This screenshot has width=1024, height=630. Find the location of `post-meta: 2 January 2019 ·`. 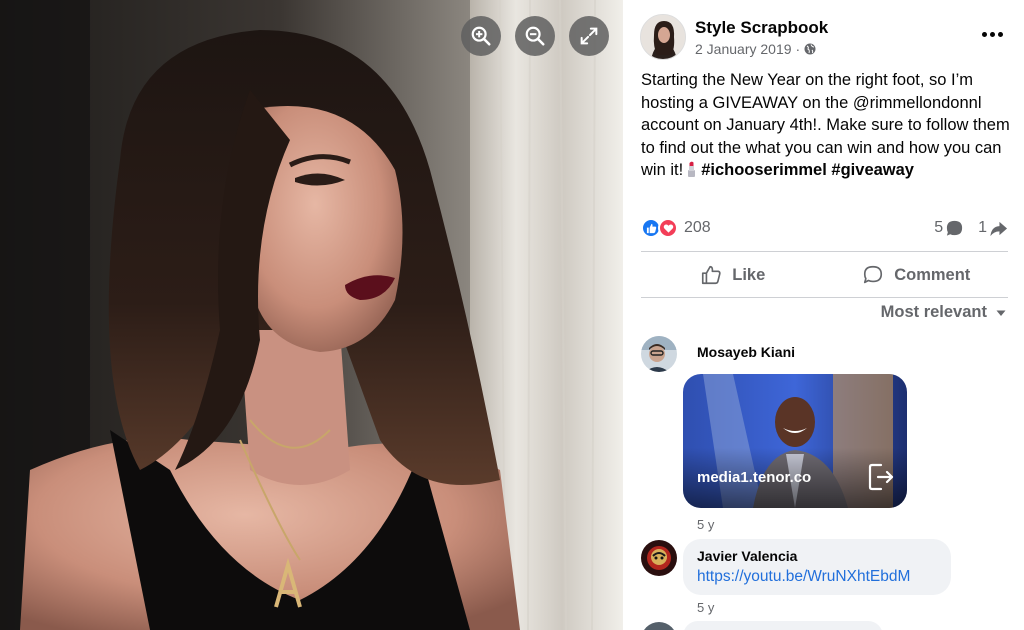

post-meta: 2 January 2019 · is located at coordinates (755, 49).